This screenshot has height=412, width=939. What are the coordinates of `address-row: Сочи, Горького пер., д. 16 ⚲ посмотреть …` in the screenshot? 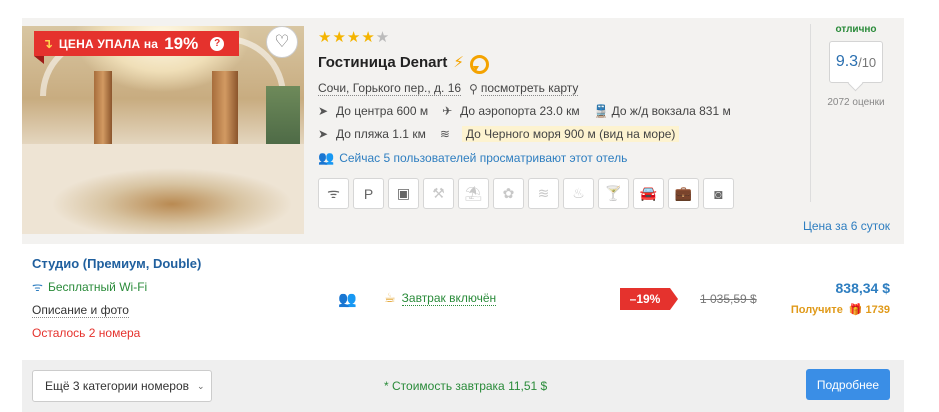 It's located at (558, 88).